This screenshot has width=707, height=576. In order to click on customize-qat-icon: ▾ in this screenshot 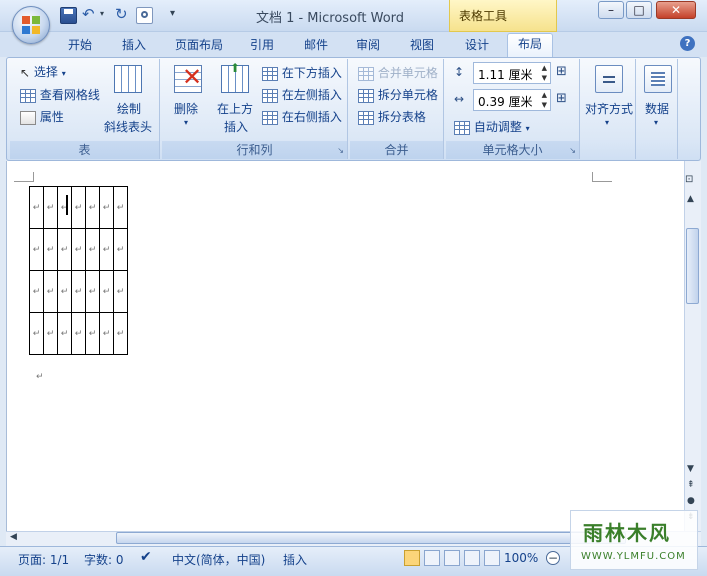, I will do `click(172, 13)`.